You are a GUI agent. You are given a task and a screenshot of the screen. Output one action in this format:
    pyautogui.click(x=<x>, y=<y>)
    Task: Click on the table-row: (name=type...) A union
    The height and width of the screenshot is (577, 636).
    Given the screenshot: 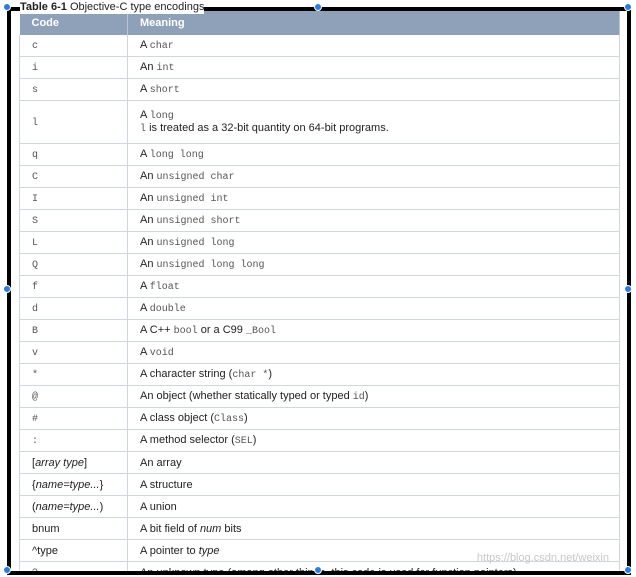 What is the action you would take?
    pyautogui.click(x=319, y=506)
    